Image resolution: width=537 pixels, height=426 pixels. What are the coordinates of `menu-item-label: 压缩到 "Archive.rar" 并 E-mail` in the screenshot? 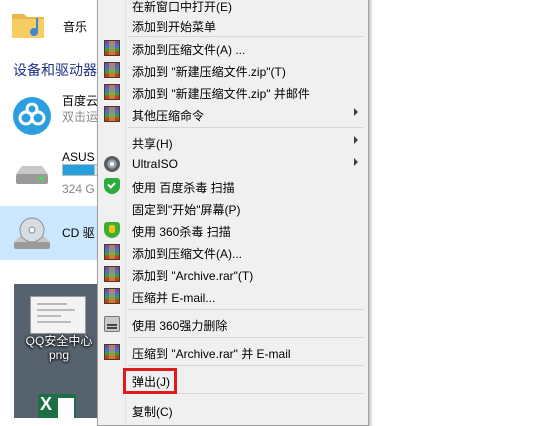 It's located at (211, 354).